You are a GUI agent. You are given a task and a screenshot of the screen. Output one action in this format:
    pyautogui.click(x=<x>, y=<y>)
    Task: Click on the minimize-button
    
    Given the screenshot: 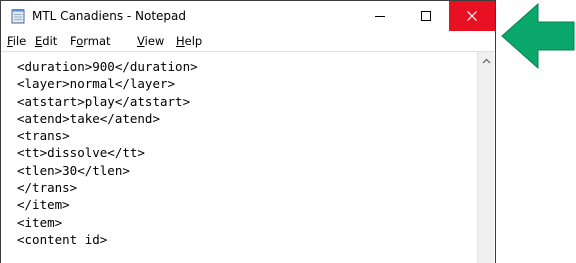 What is the action you would take?
    pyautogui.click(x=379, y=16)
    